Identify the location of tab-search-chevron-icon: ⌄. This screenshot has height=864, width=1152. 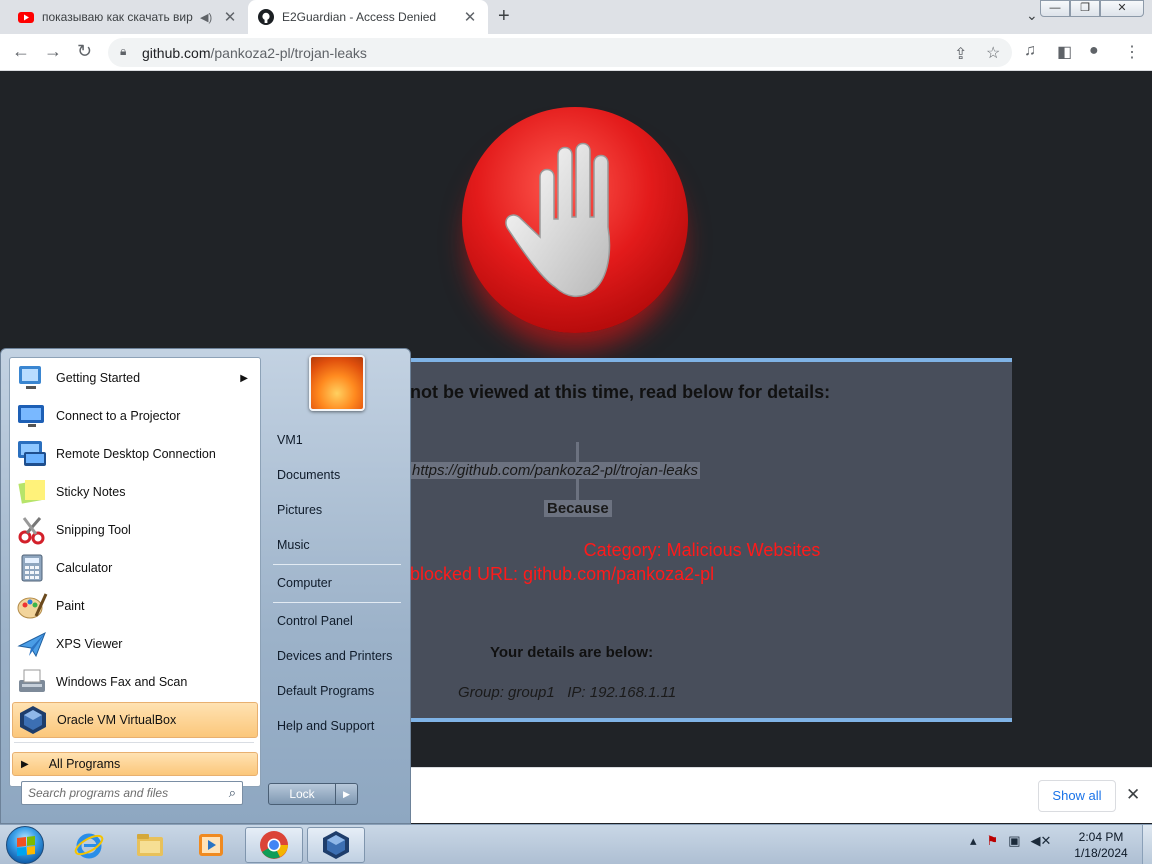
(1032, 15).